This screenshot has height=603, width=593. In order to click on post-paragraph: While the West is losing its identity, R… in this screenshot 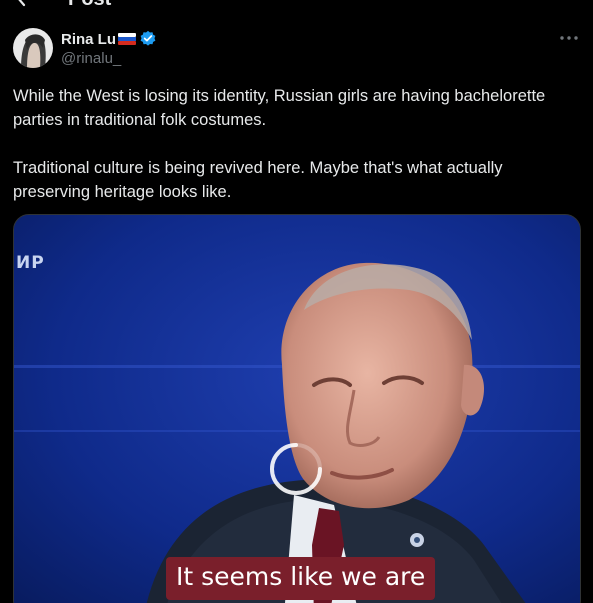, I will do `click(279, 108)`.